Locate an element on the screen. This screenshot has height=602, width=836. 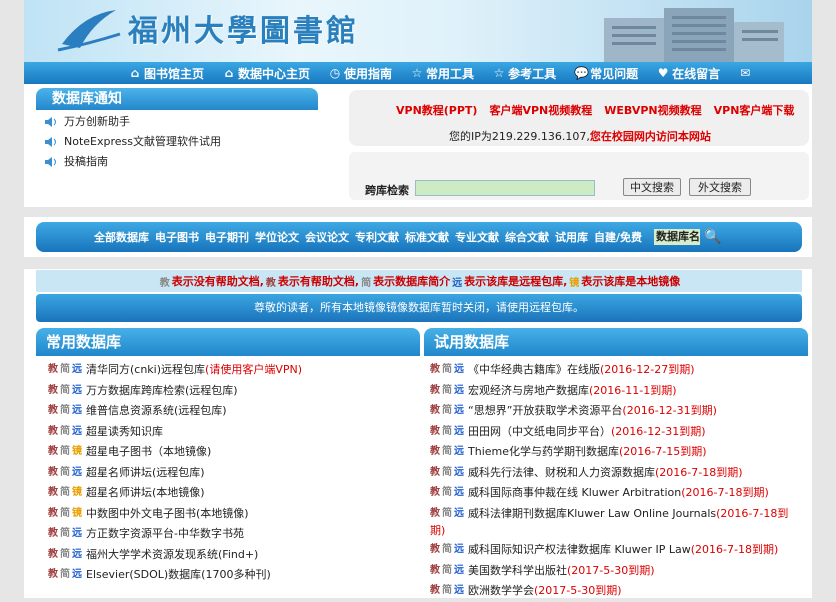
webvpn-video-link: WEBVPN视频教程 is located at coordinates (652, 110).